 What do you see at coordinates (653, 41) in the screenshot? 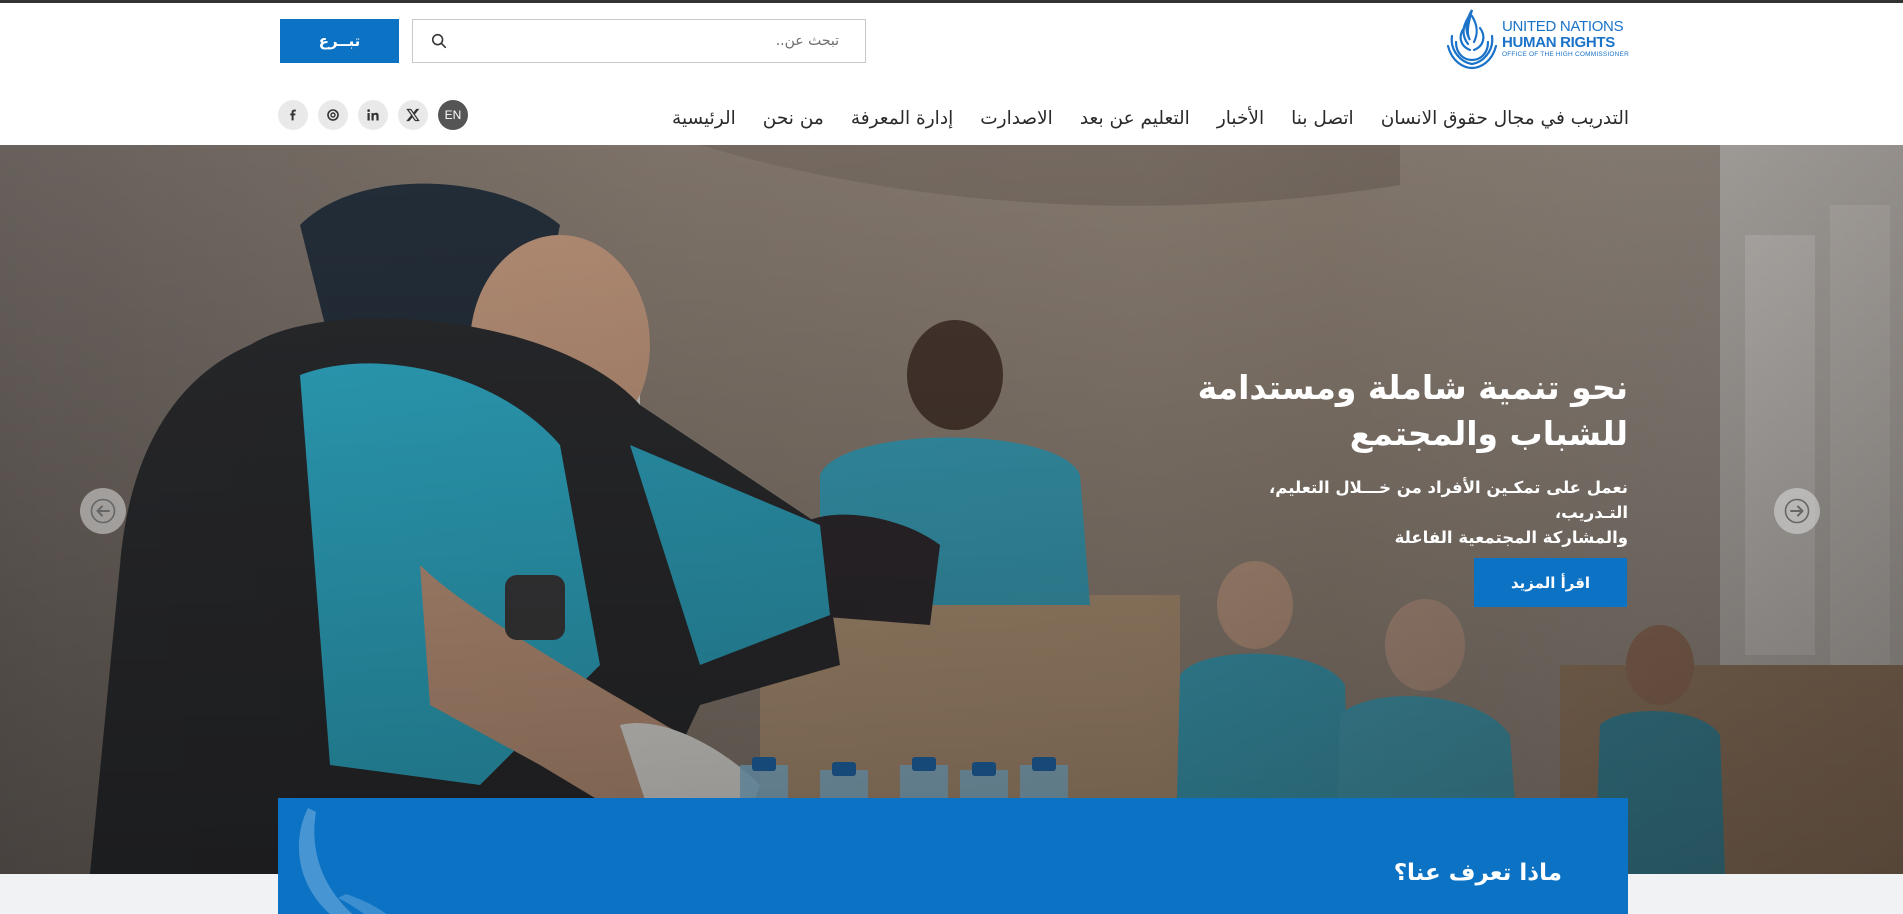
I see `search-input` at bounding box center [653, 41].